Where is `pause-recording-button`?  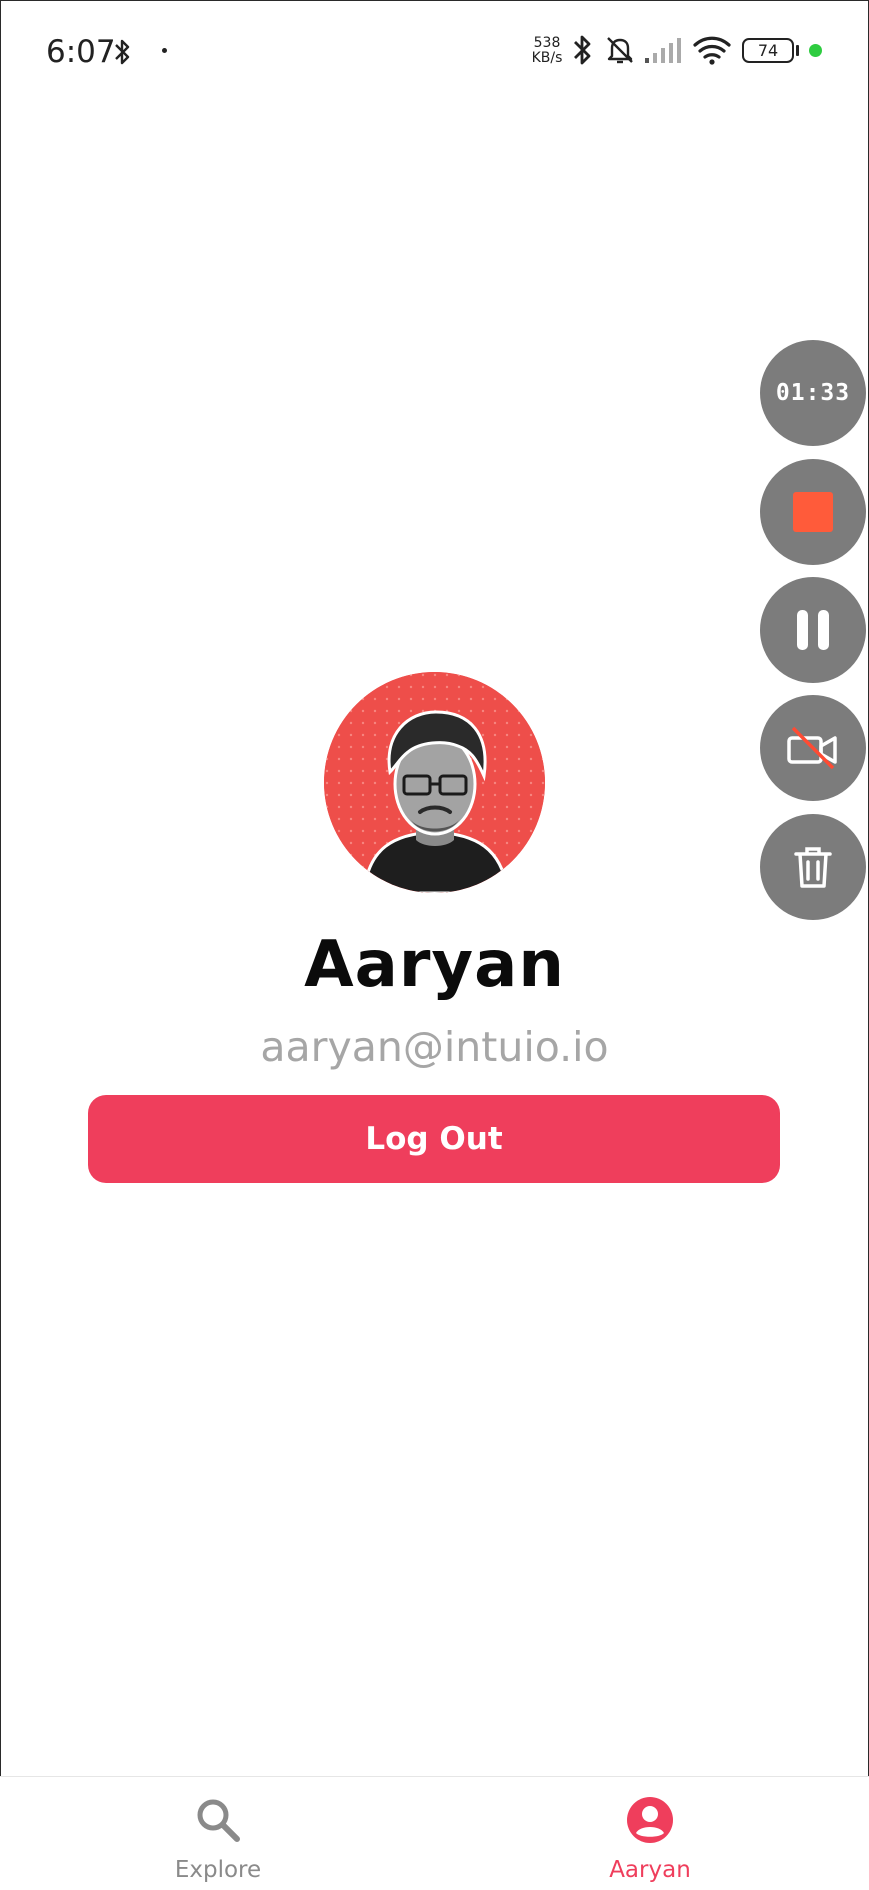 pause-recording-button is located at coordinates (813, 630).